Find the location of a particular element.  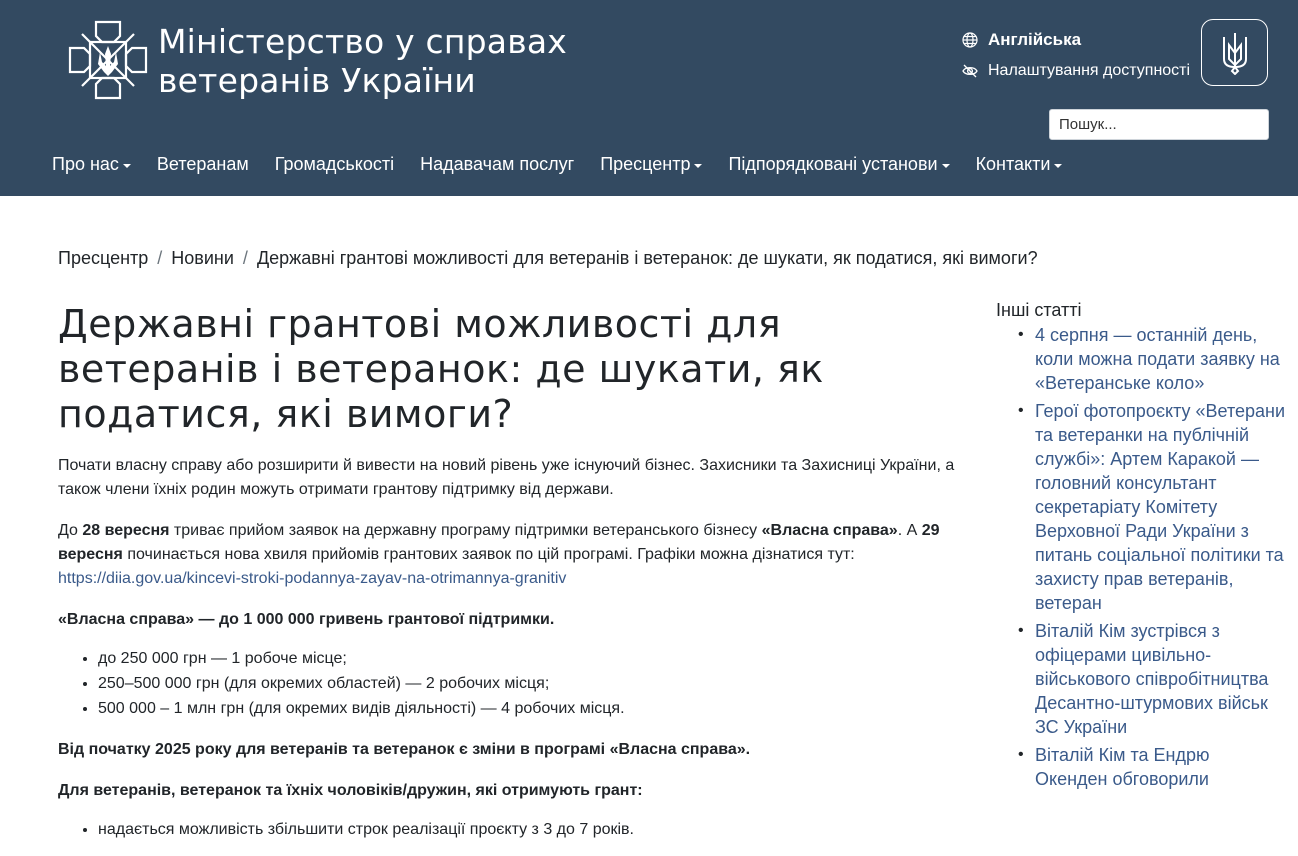

site-title: Міністерство у справах ветеранів України is located at coordinates (362, 61).